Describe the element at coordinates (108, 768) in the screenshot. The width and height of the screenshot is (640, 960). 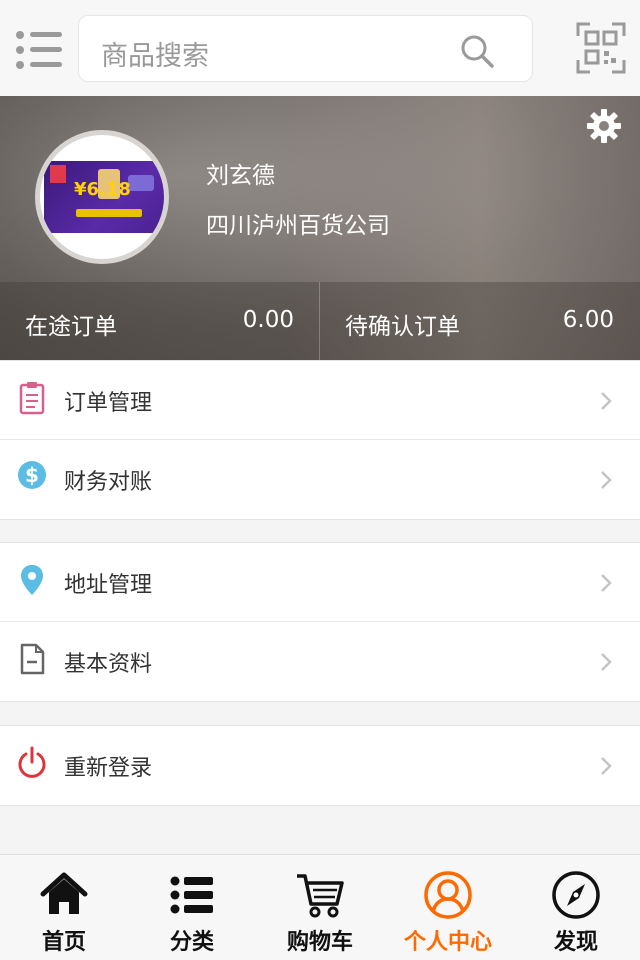
I see `menu-item-label: 重新登录` at that location.